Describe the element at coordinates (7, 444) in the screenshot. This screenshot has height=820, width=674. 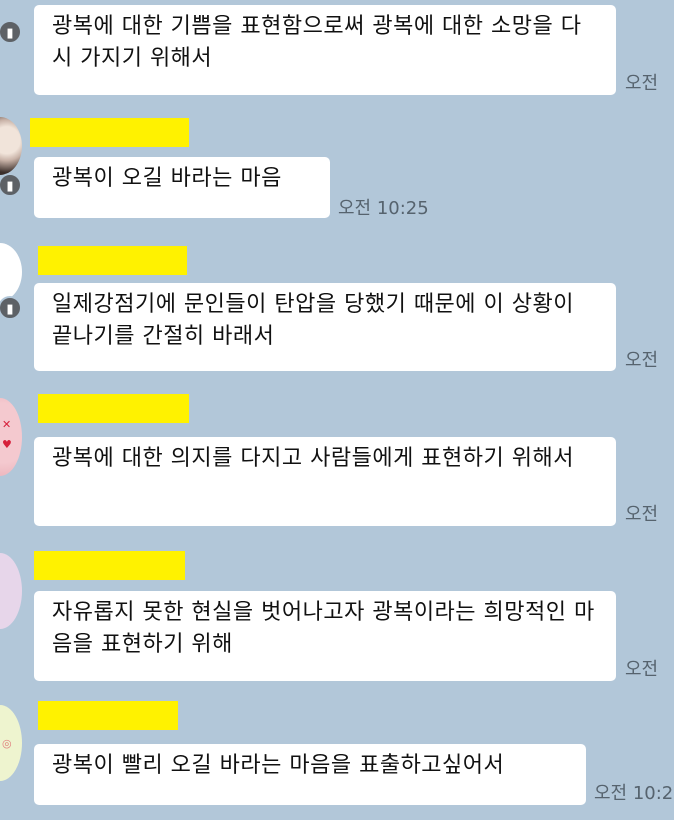
I see `heart-icon: ♥` at that location.